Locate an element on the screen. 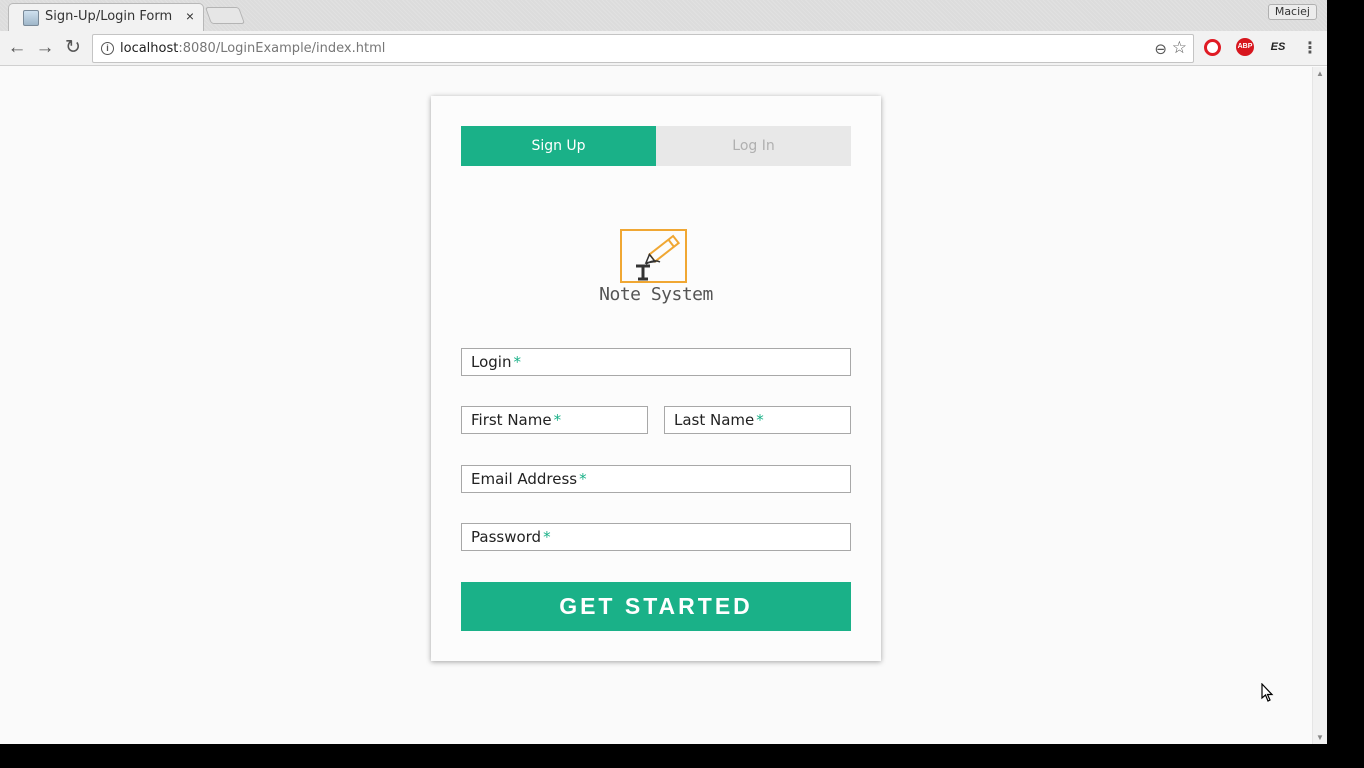 The height and width of the screenshot is (768, 1364). email-label: Email Address * is located at coordinates (529, 479).